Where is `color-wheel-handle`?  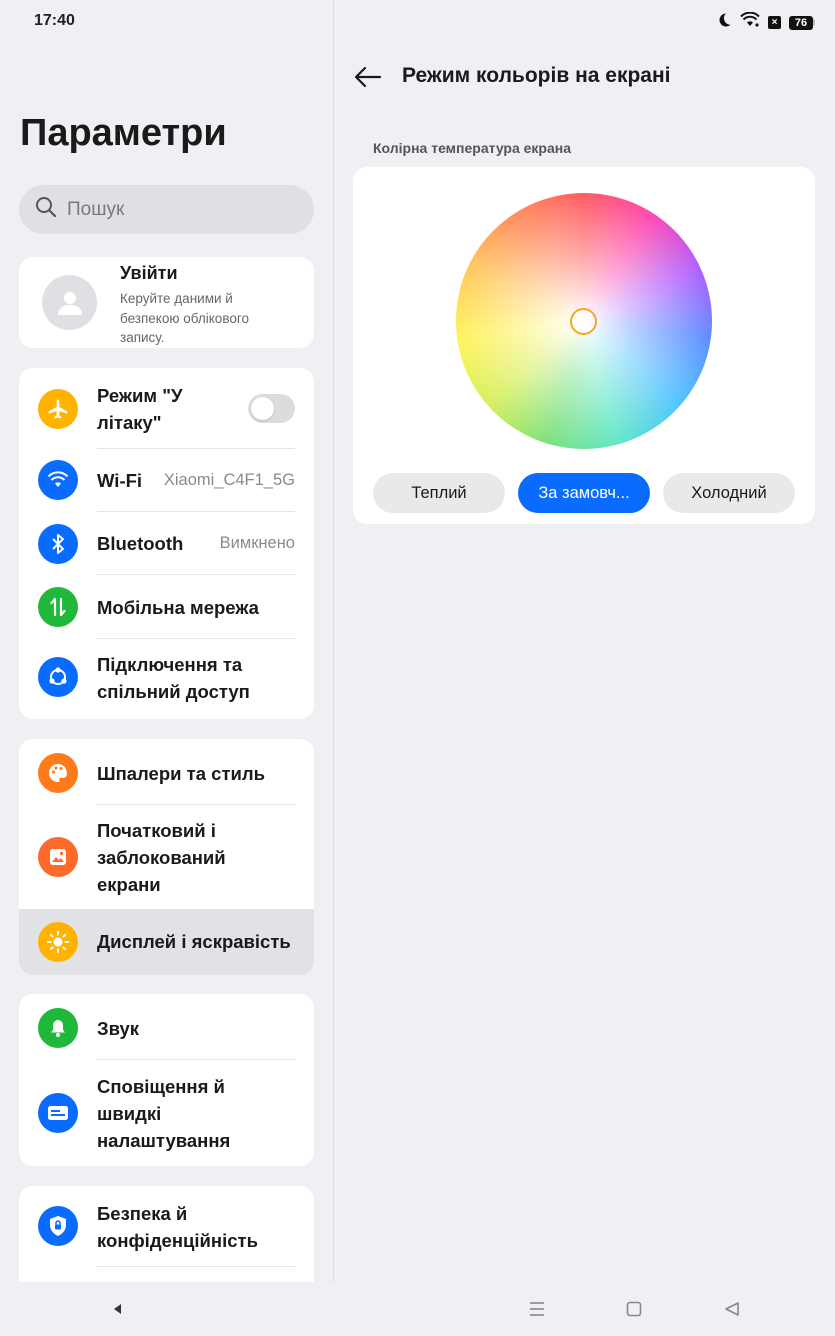
color-wheel-handle is located at coordinates (583, 321).